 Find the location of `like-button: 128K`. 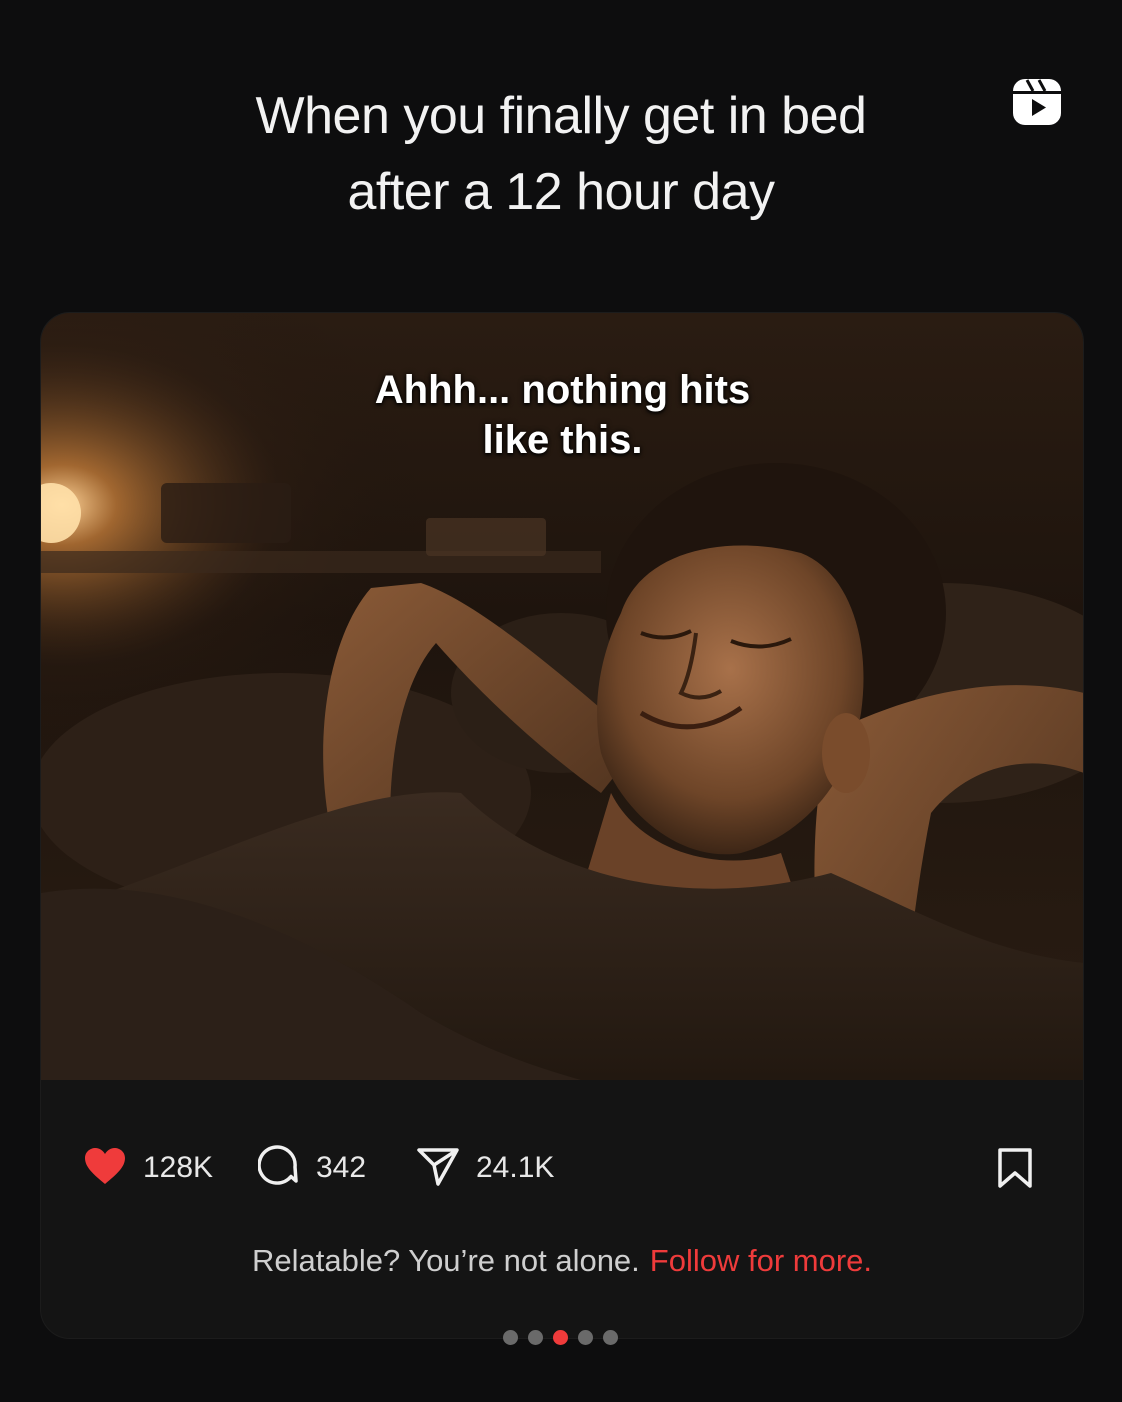

like-button: 128K is located at coordinates (148, 1168).